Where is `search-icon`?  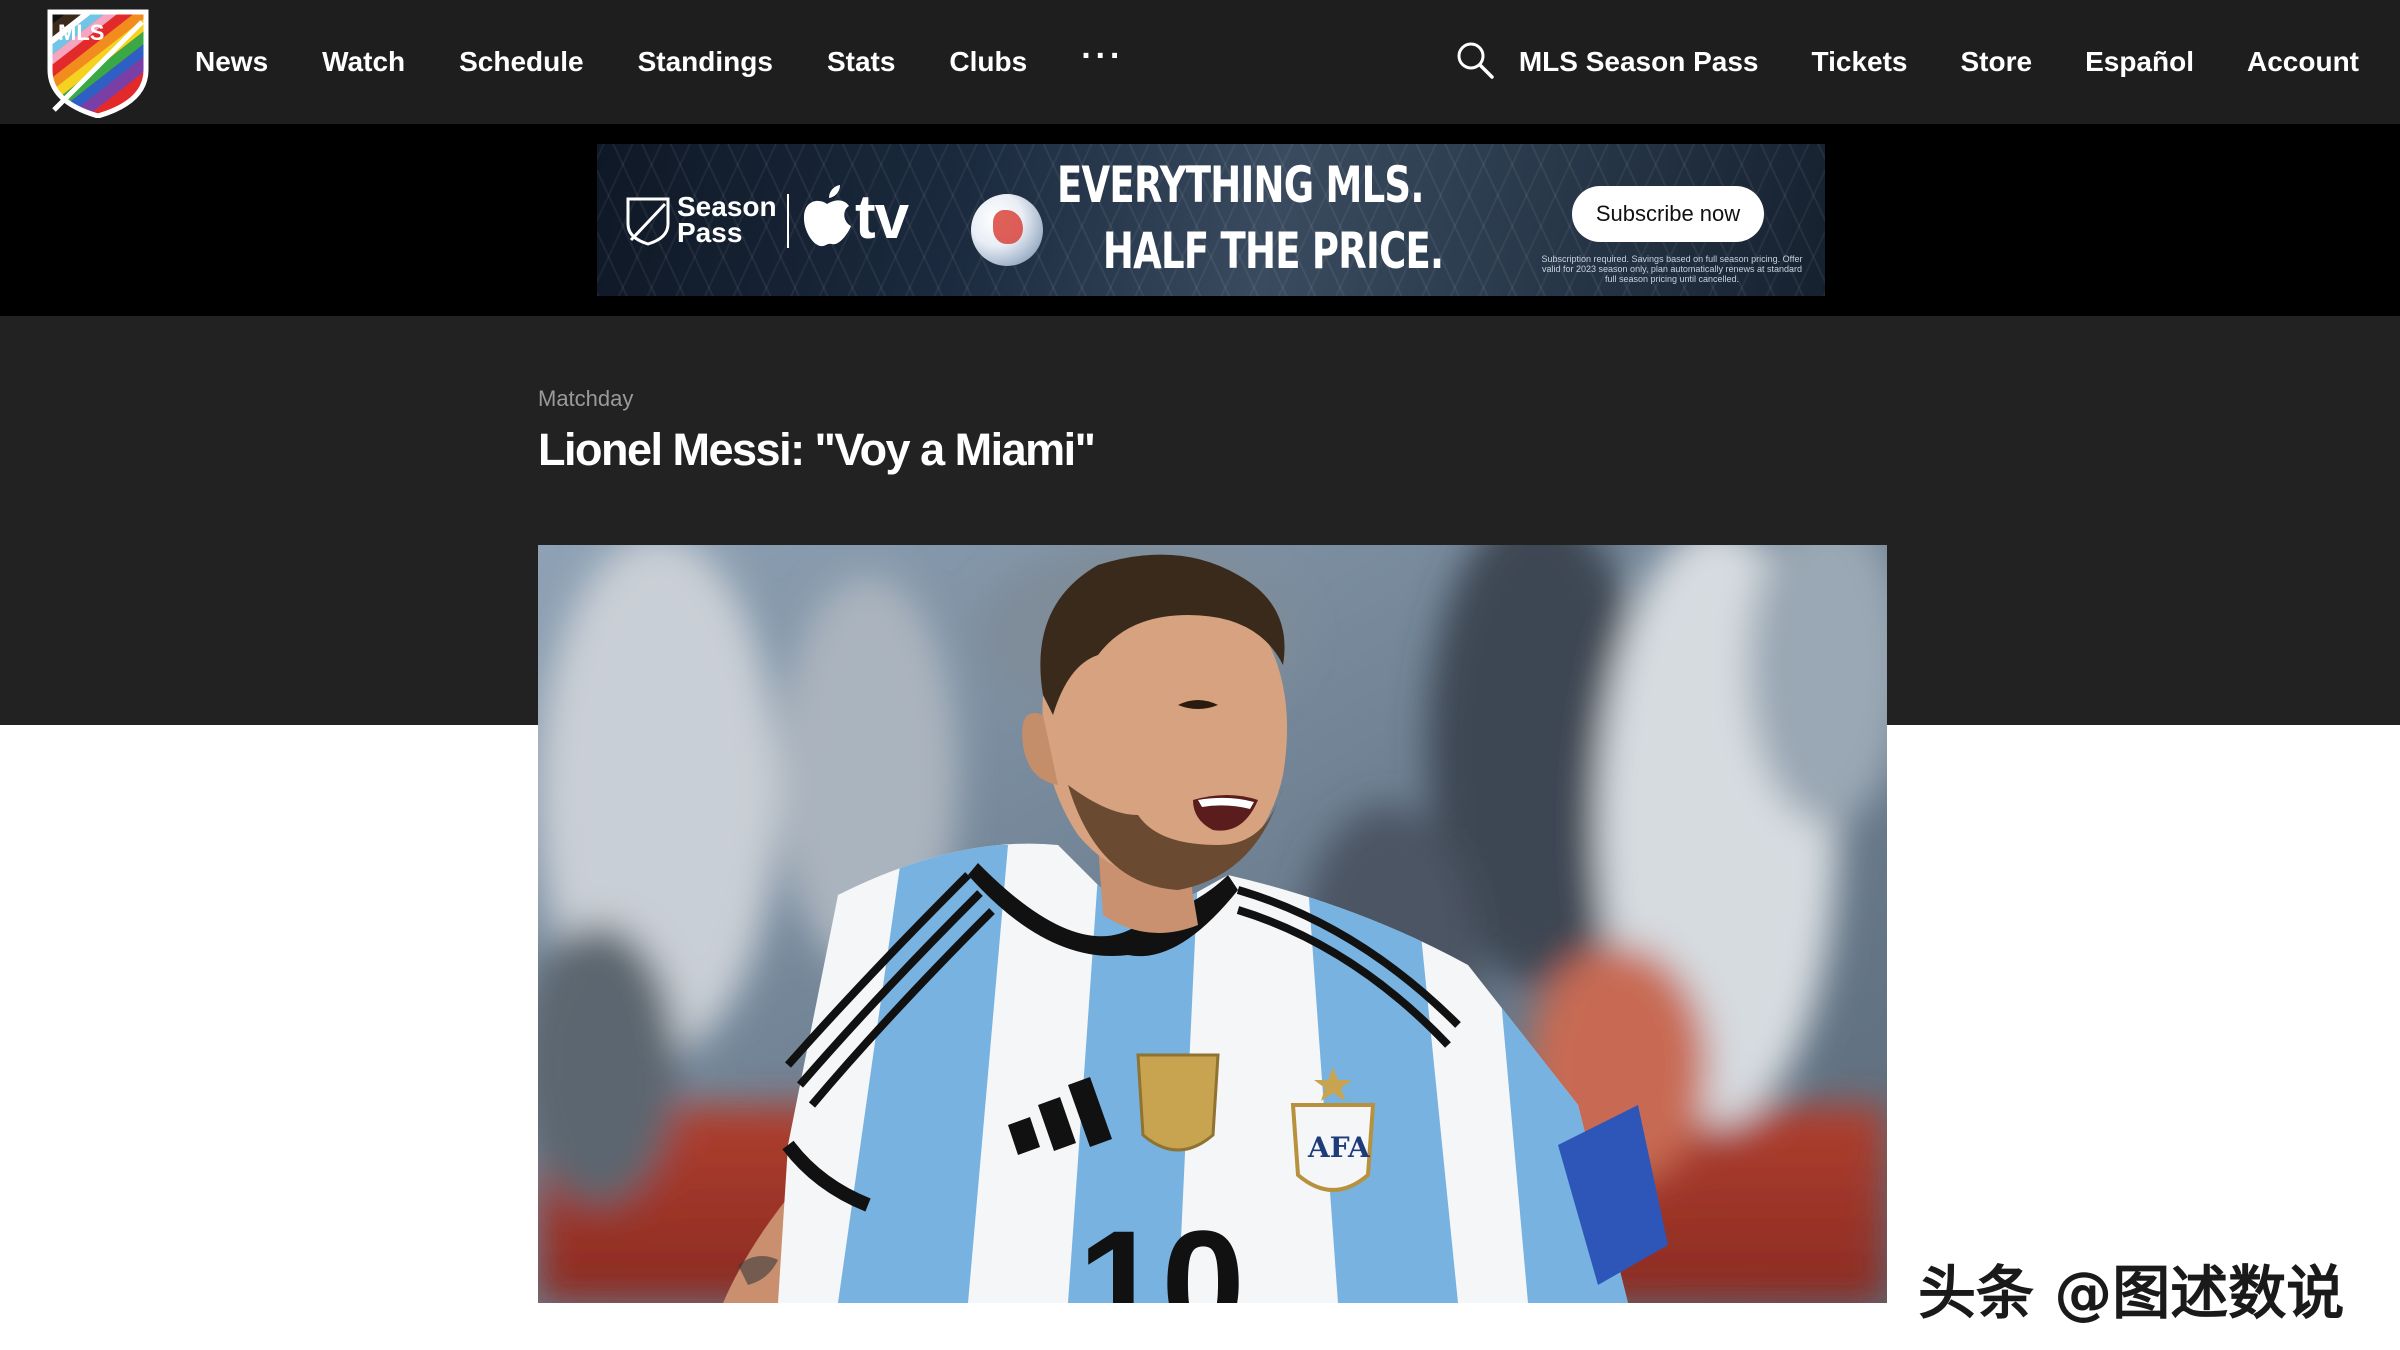
search-icon is located at coordinates (1475, 60).